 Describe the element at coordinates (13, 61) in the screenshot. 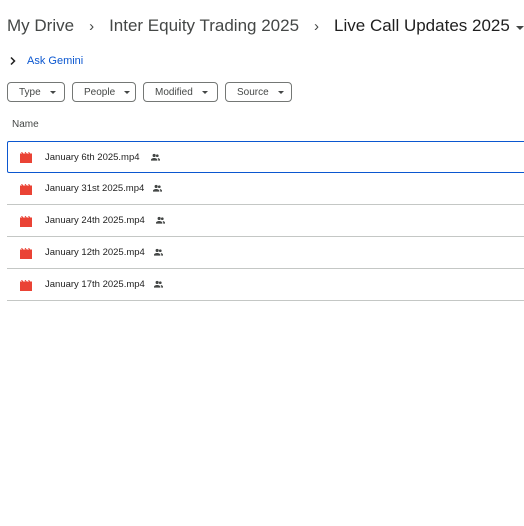

I see `chevron-right-icon` at that location.